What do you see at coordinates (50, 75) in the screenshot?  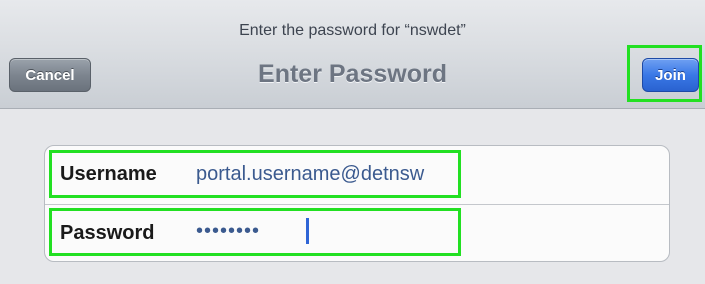 I see `cancel-button: Cancel` at bounding box center [50, 75].